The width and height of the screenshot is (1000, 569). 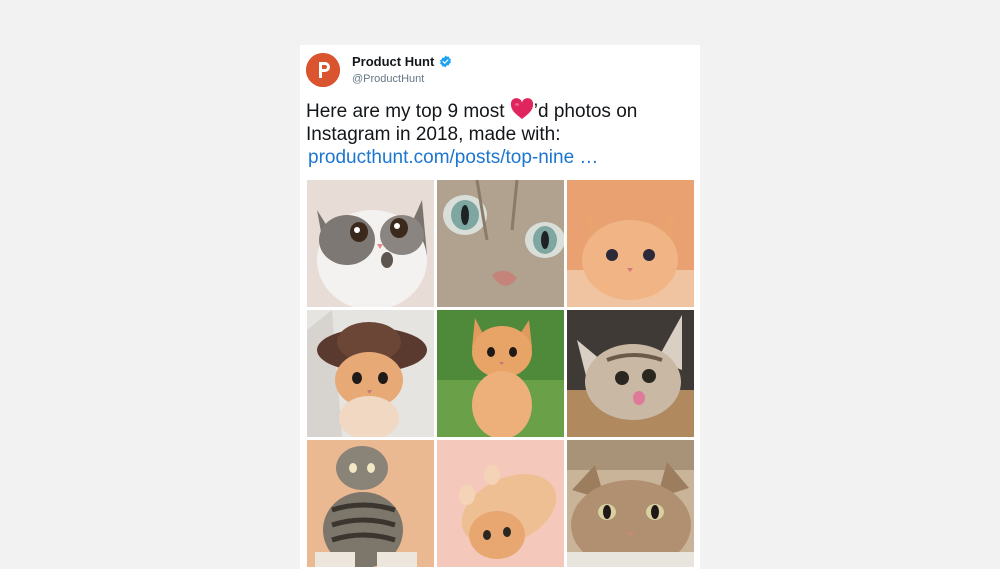 I want to click on author-name: Product Hunt, so click(x=393, y=61).